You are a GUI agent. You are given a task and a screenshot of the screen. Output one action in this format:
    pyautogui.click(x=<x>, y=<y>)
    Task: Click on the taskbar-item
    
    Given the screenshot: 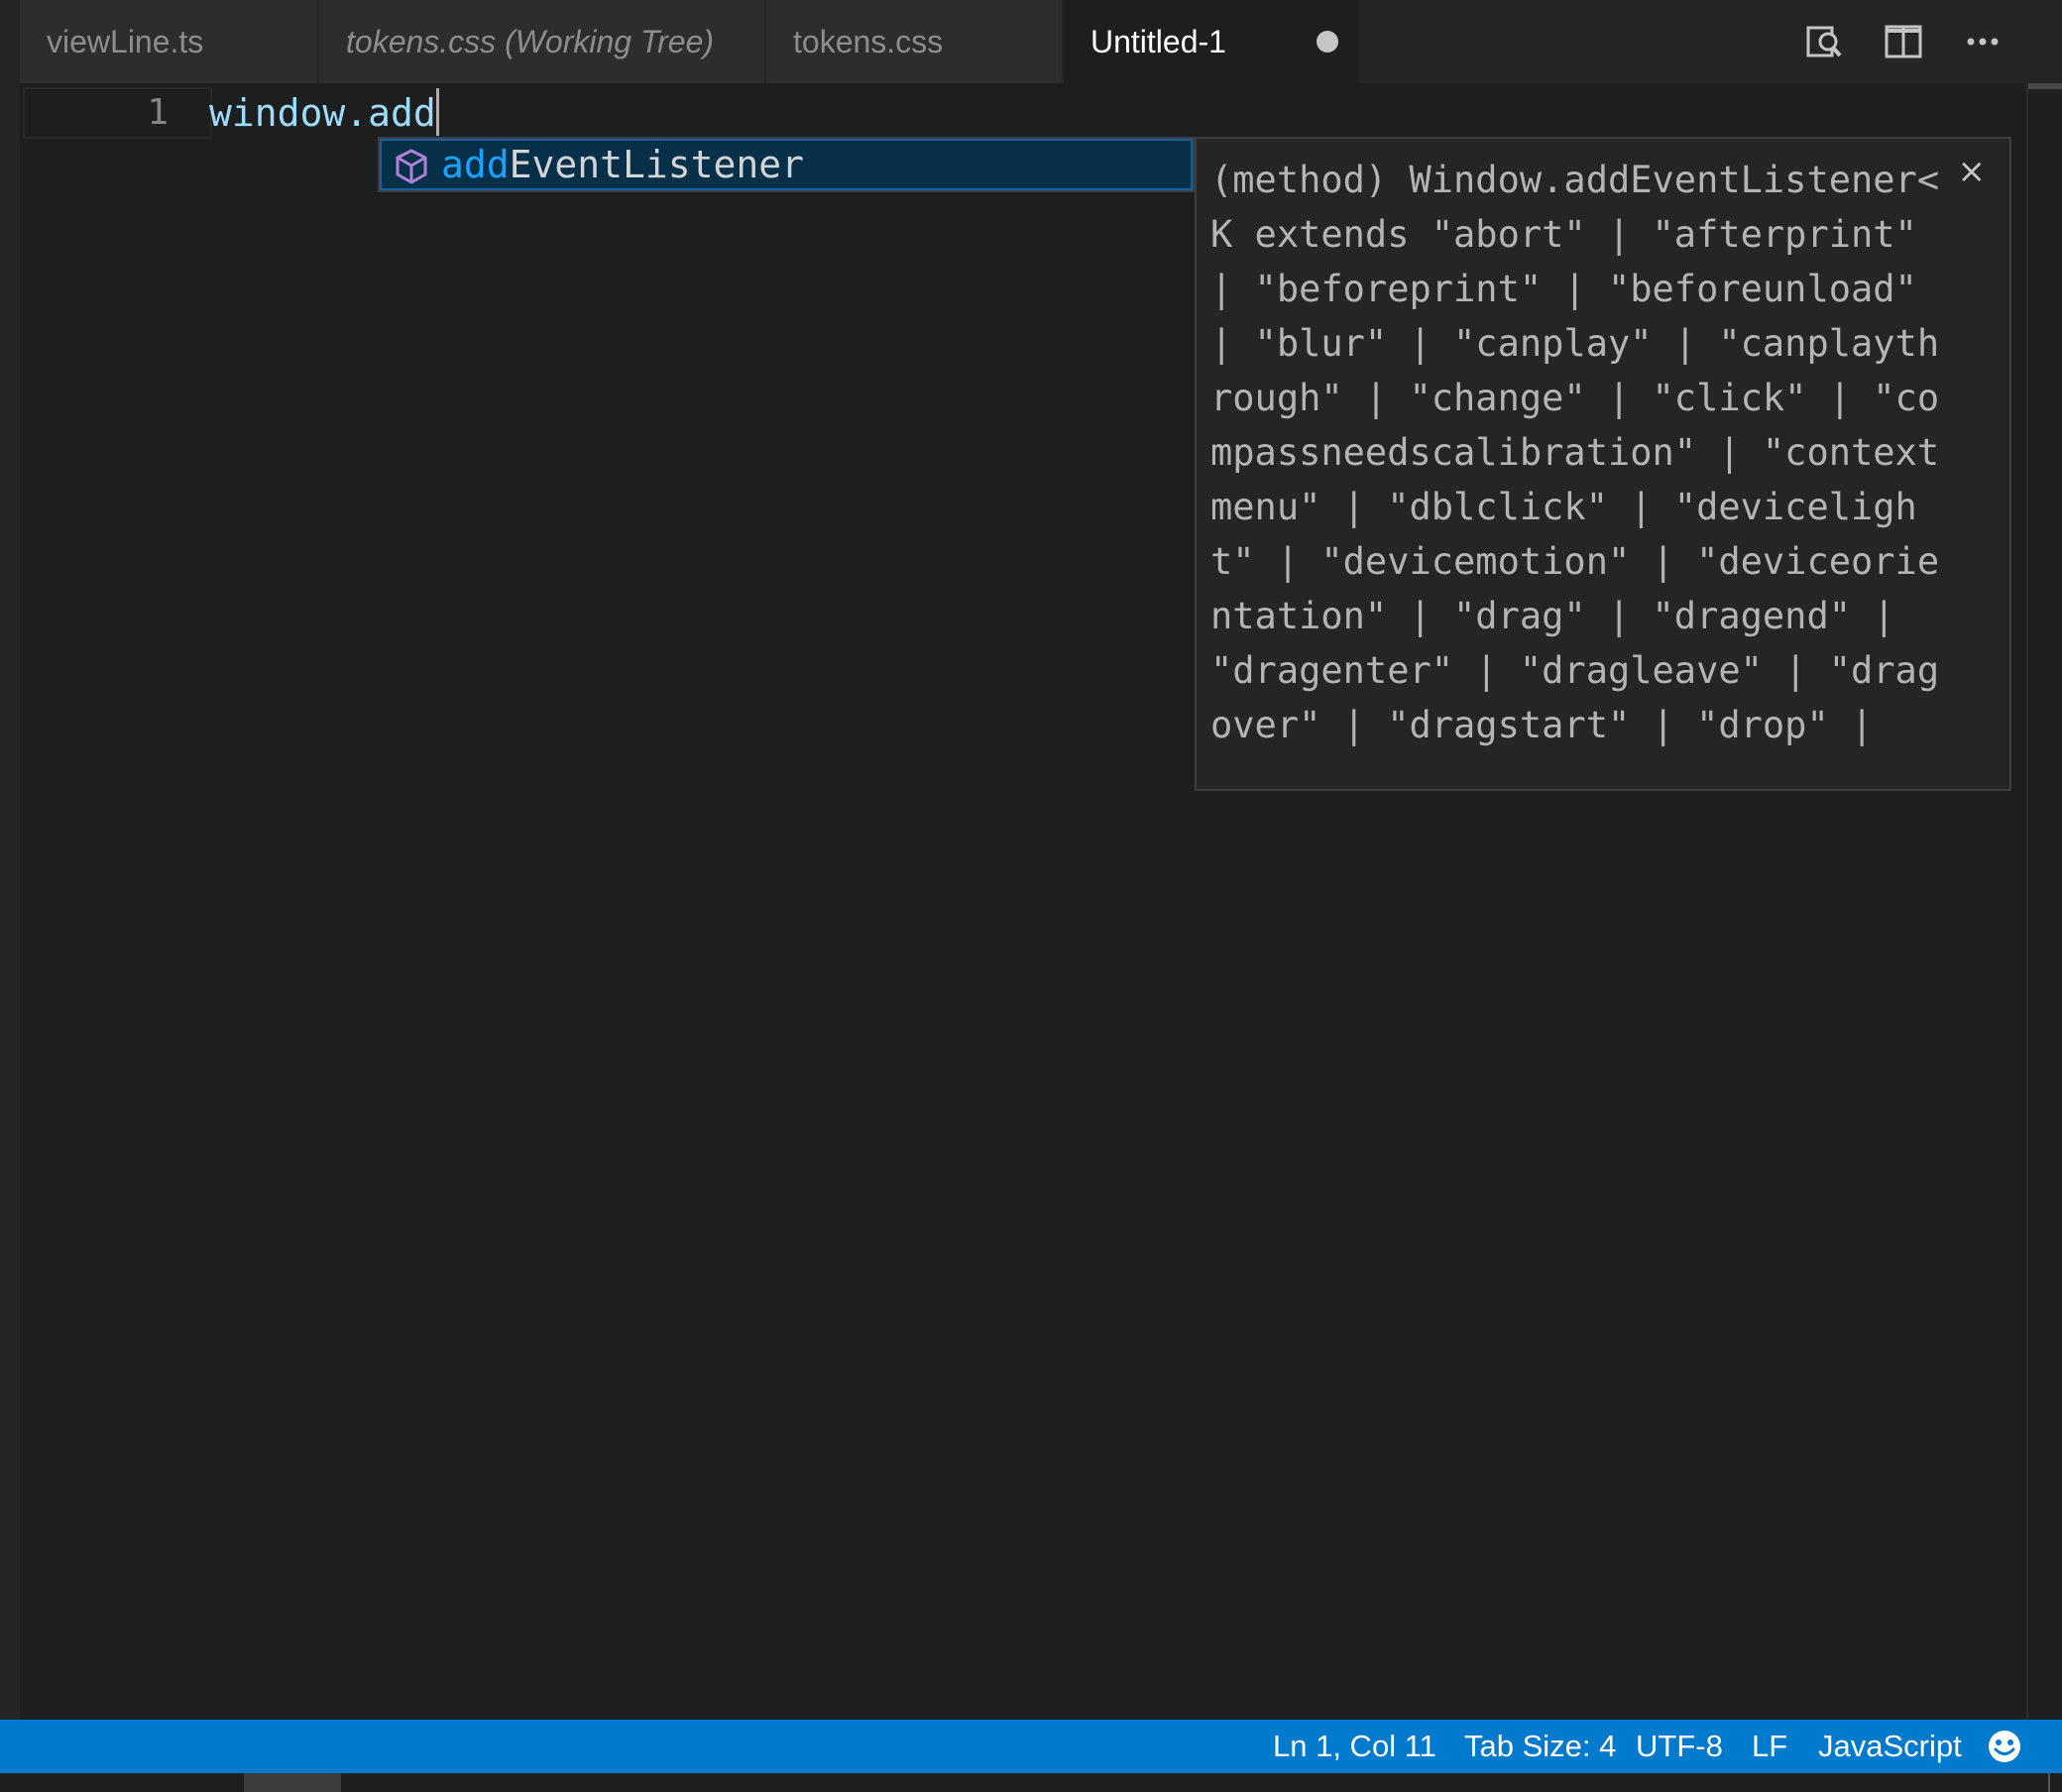 What is the action you would take?
    pyautogui.click(x=292, y=1782)
    